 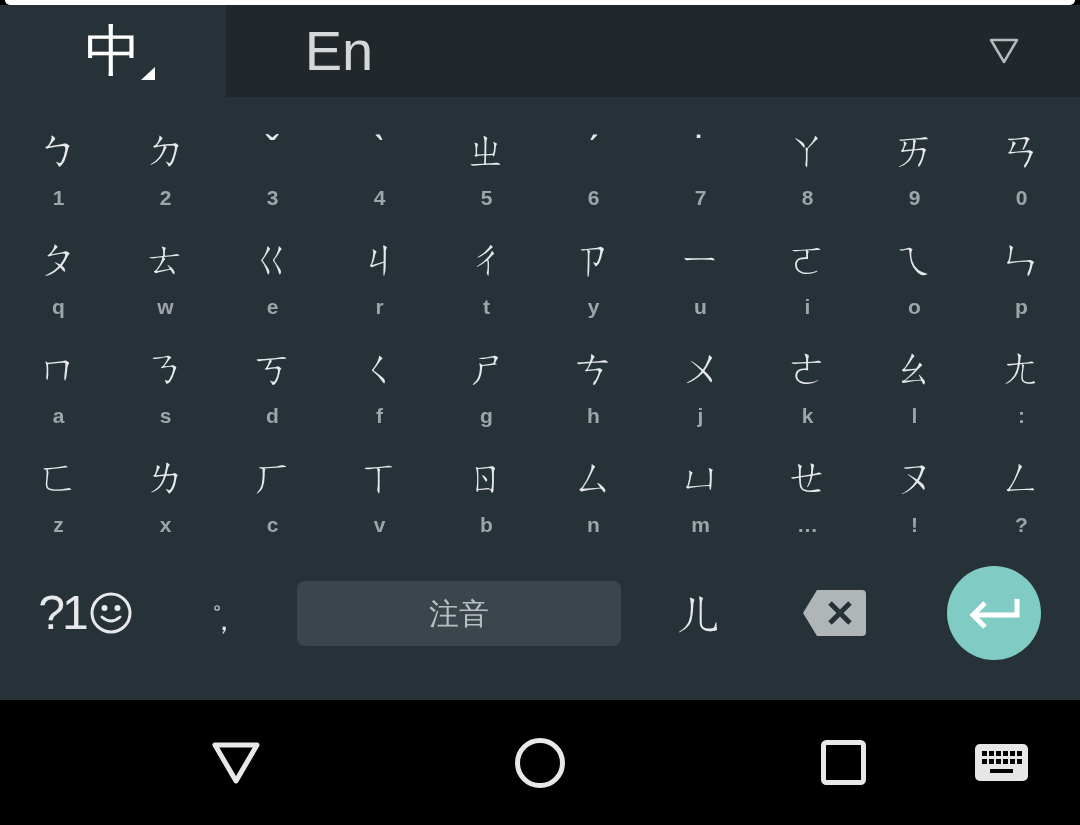 I want to click on keyboard-key: ㄘ h, so click(x=593, y=386).